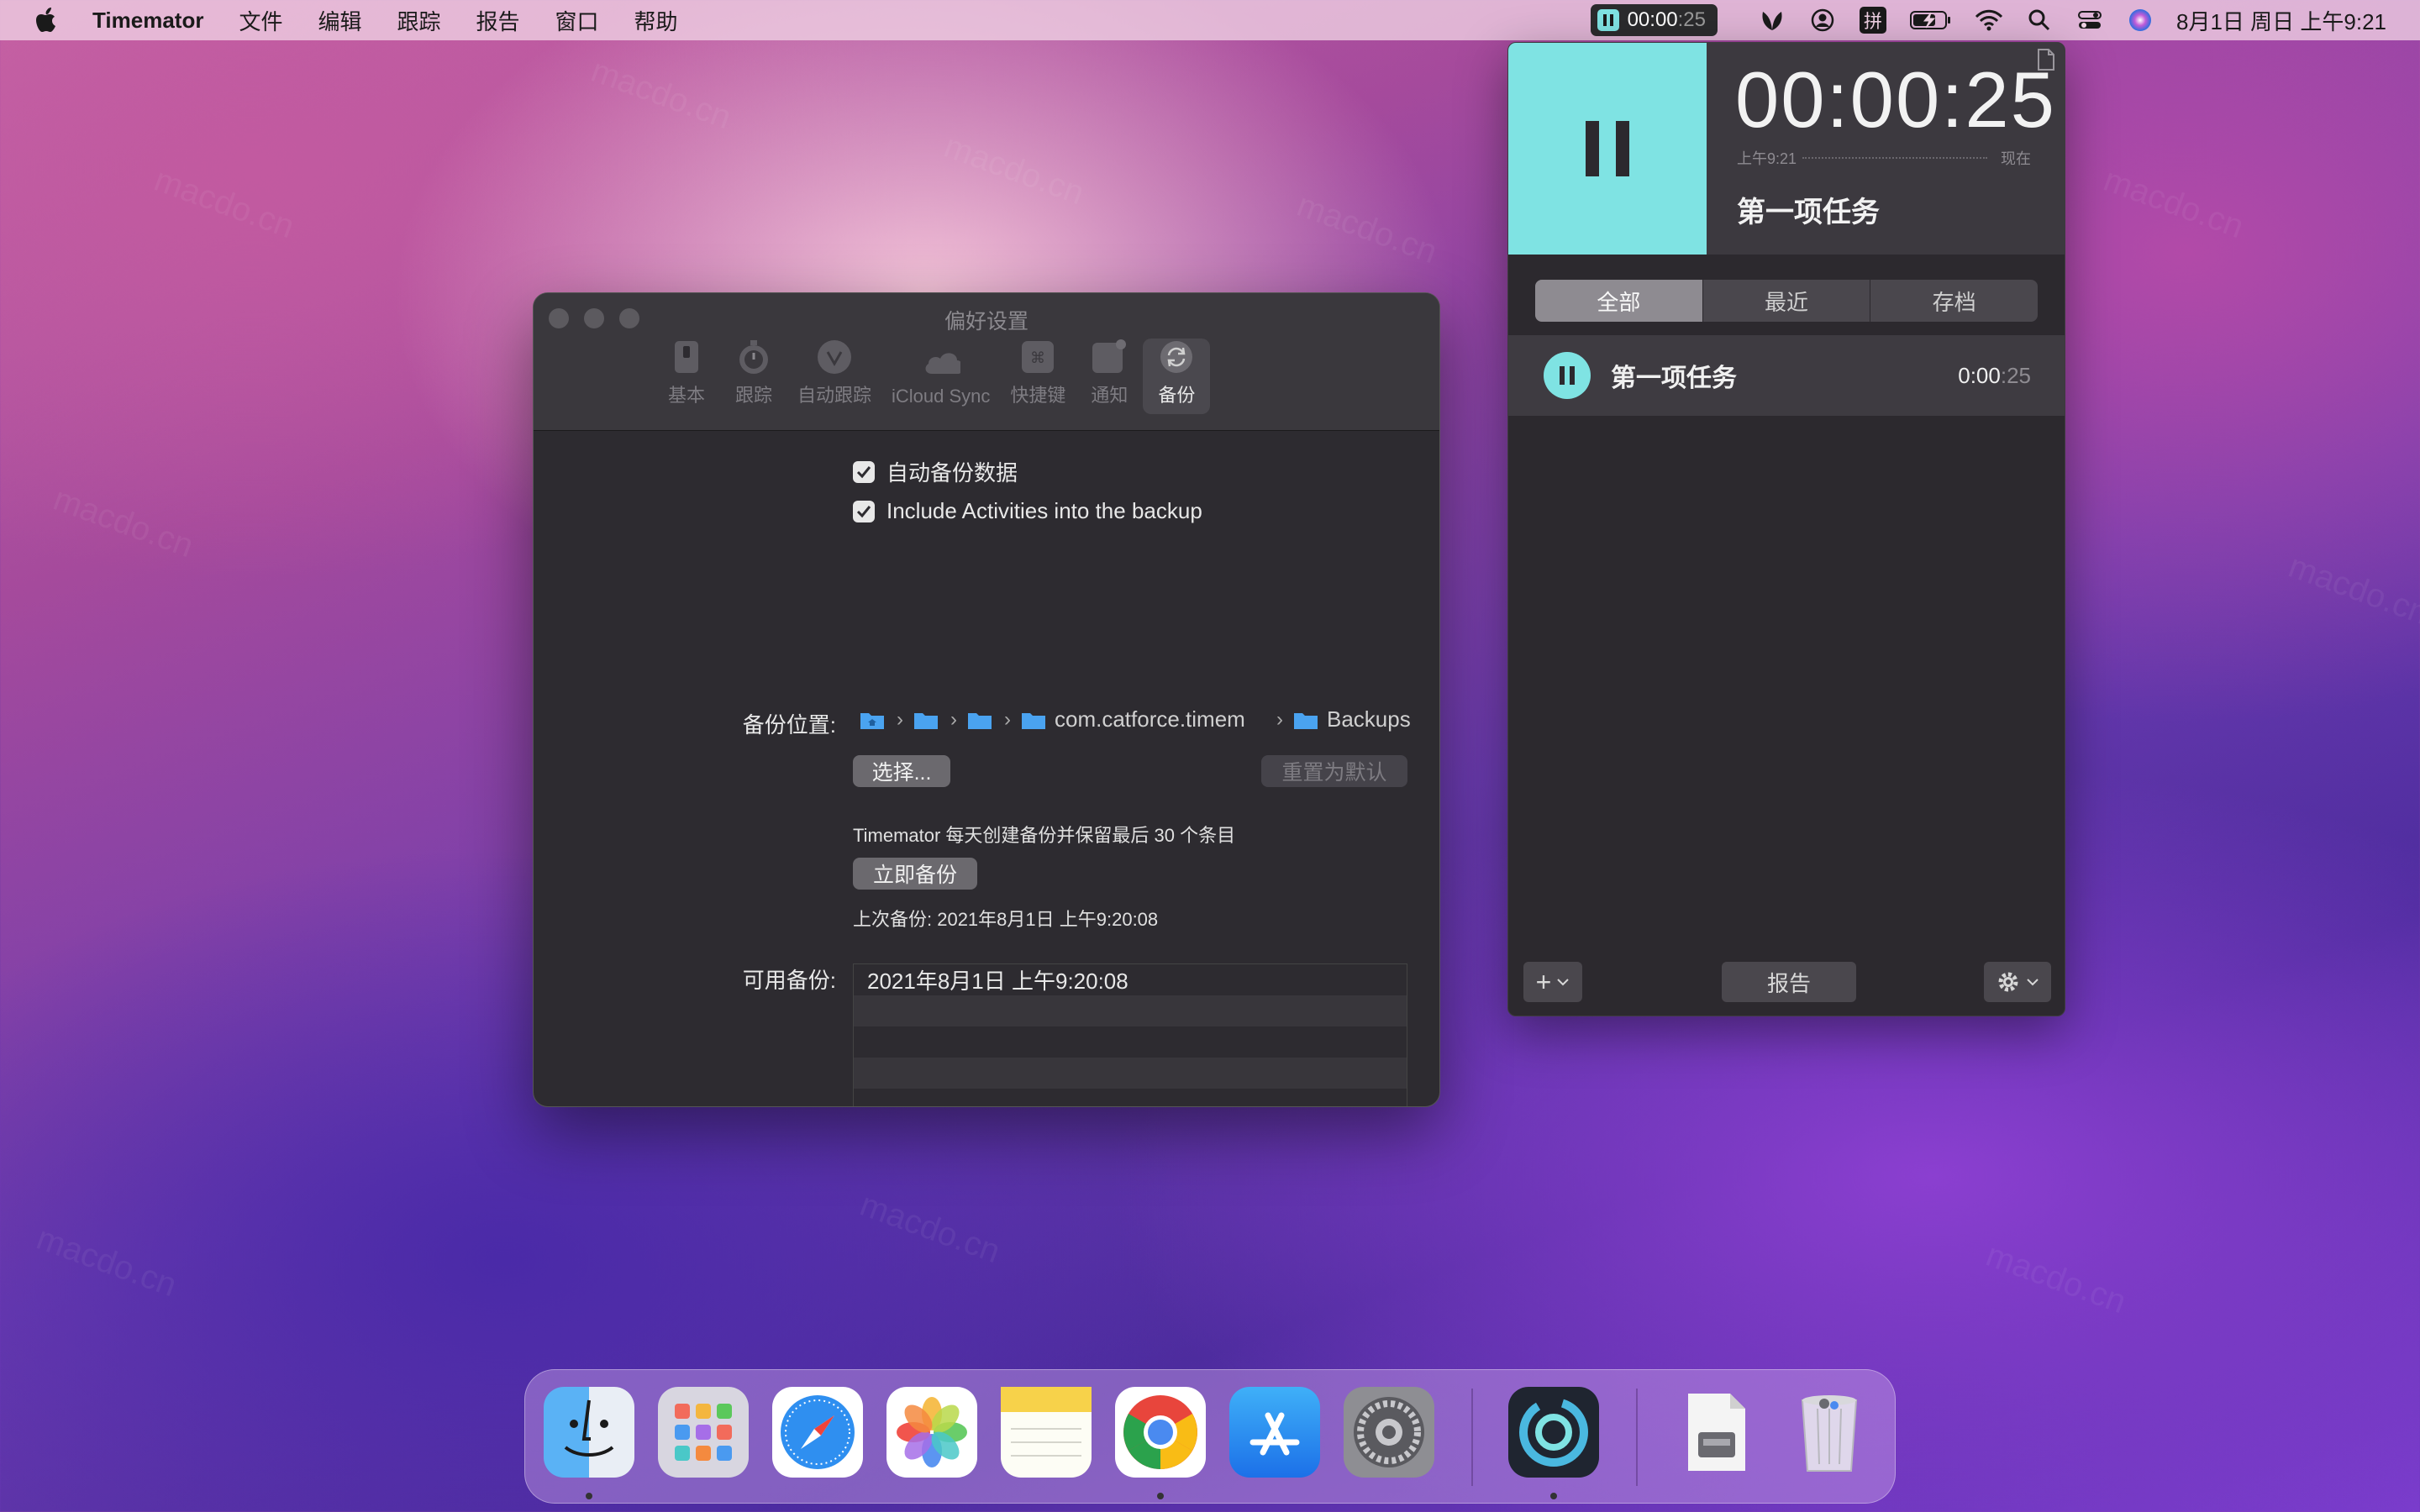  Describe the element at coordinates (789, 980) in the screenshot. I see `available-backups-label: 可用备份:` at that location.